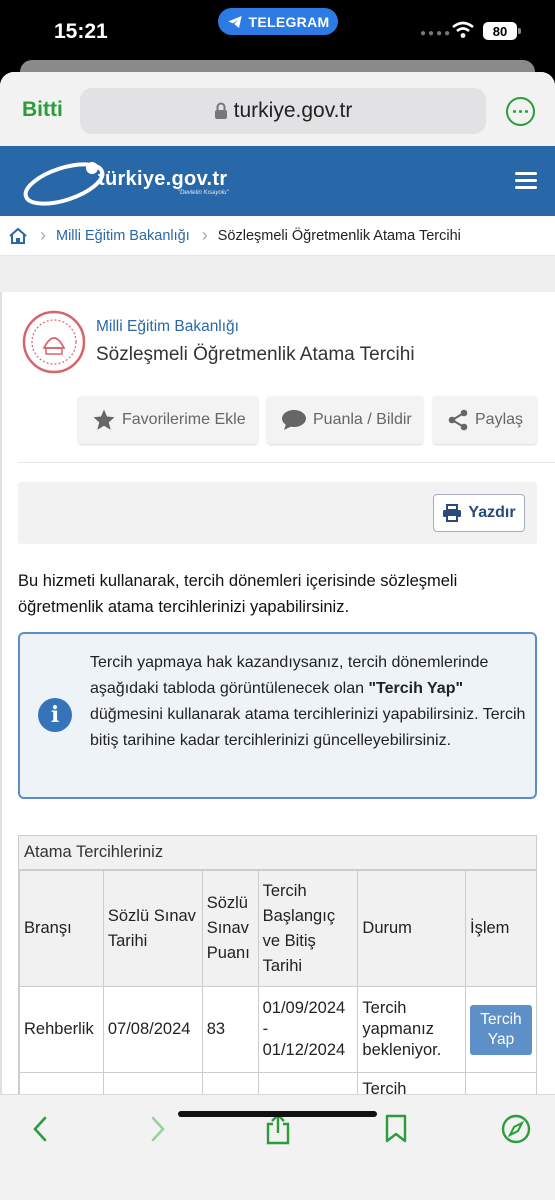 The height and width of the screenshot is (1200, 555). Describe the element at coordinates (277, 181) in the screenshot. I see `site-header: türkiye.gov.tr "Devletin Kısayolu"` at that location.